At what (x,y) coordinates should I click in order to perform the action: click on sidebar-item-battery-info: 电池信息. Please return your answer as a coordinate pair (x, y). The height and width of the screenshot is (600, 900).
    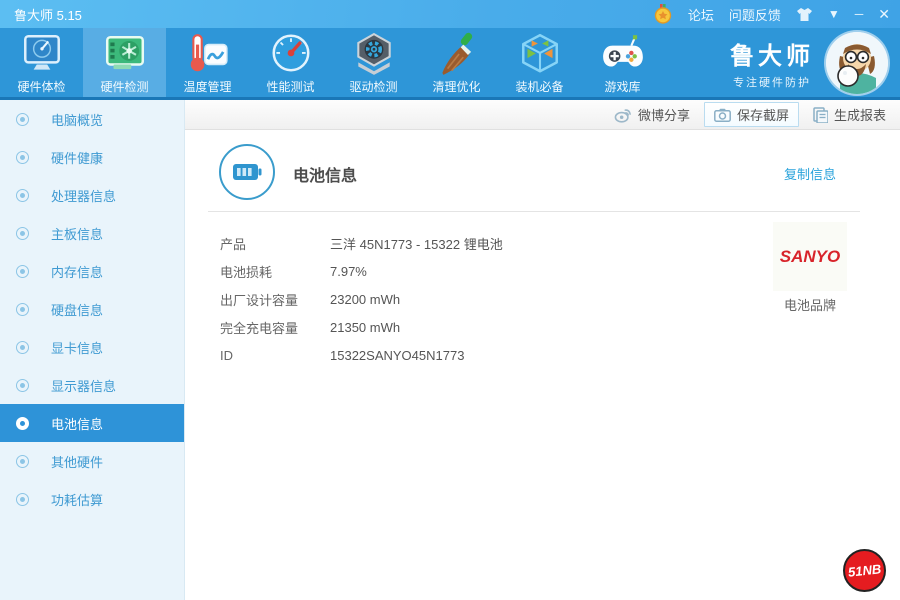
    Looking at the image, I should click on (92, 423).